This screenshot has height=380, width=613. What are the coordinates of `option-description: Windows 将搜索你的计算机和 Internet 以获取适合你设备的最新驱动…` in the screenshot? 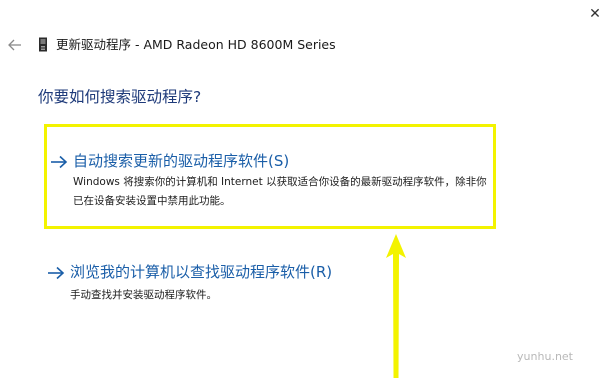 It's located at (280, 191).